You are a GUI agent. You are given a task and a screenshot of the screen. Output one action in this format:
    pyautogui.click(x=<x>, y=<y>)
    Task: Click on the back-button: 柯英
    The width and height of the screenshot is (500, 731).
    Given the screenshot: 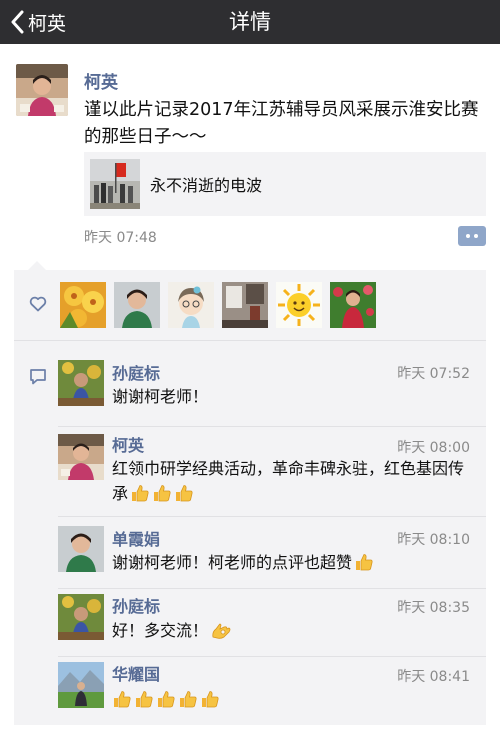 What is the action you would take?
    pyautogui.click(x=38, y=22)
    